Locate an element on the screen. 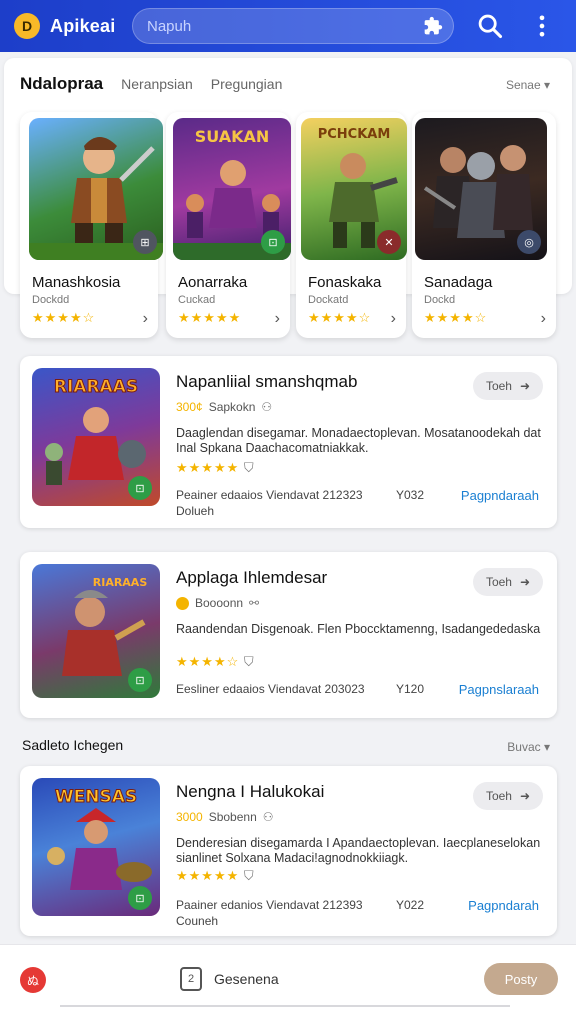  game-thumbnail: ⊞ is located at coordinates (96, 189).